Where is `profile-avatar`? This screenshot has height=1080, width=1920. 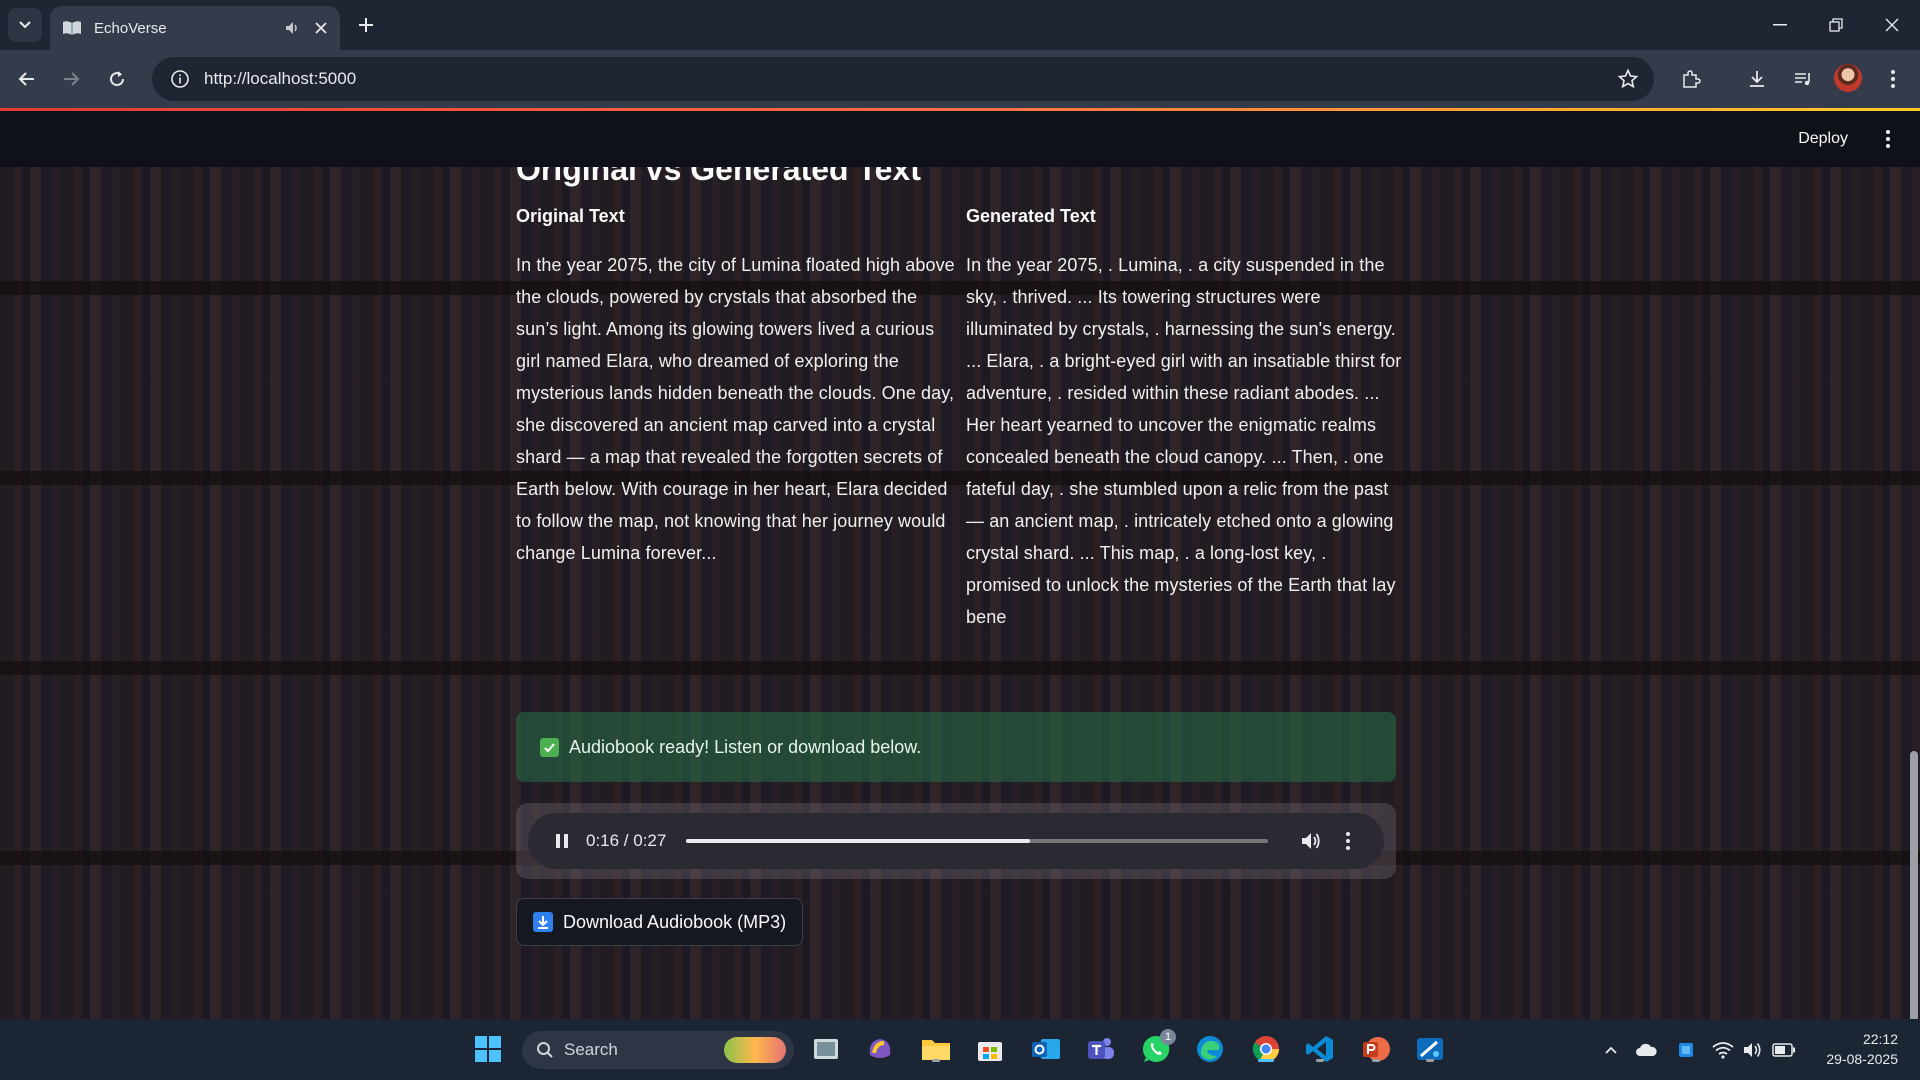
profile-avatar is located at coordinates (1848, 78).